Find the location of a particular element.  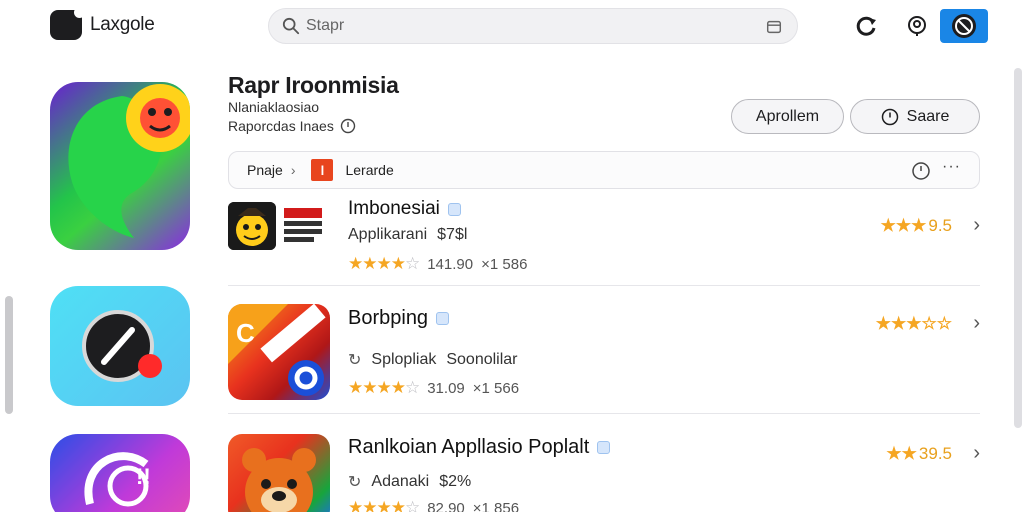

apply-button-label: Aprollem is located at coordinates (787, 116).